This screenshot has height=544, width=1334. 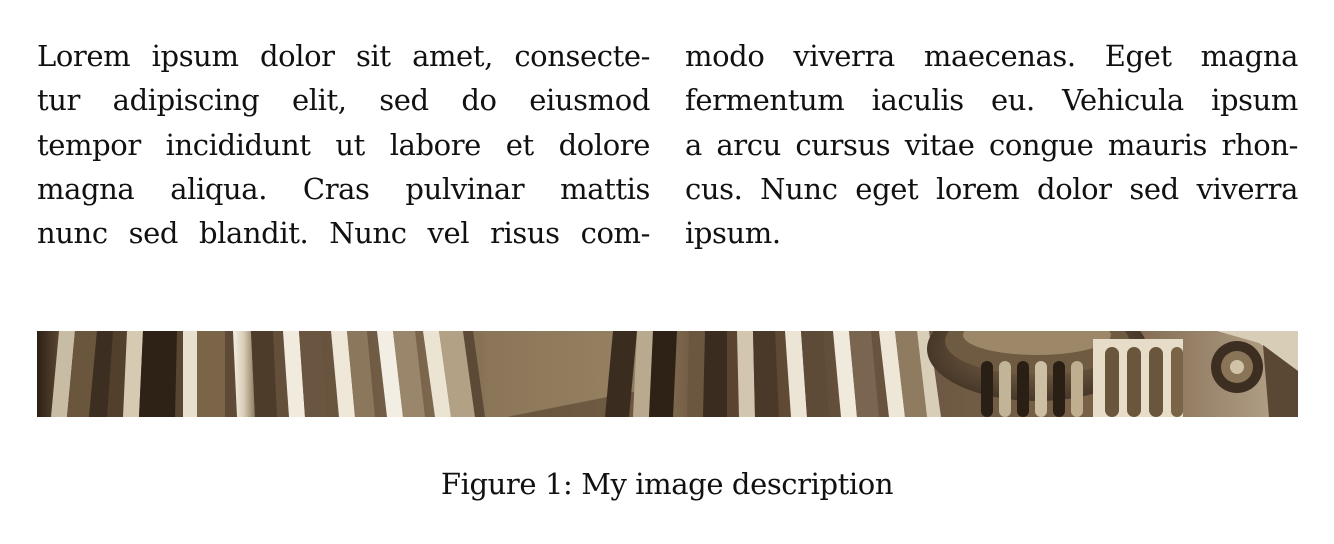 What do you see at coordinates (667, 484) in the screenshot?
I see `figure-caption: Figure 1: My image description` at bounding box center [667, 484].